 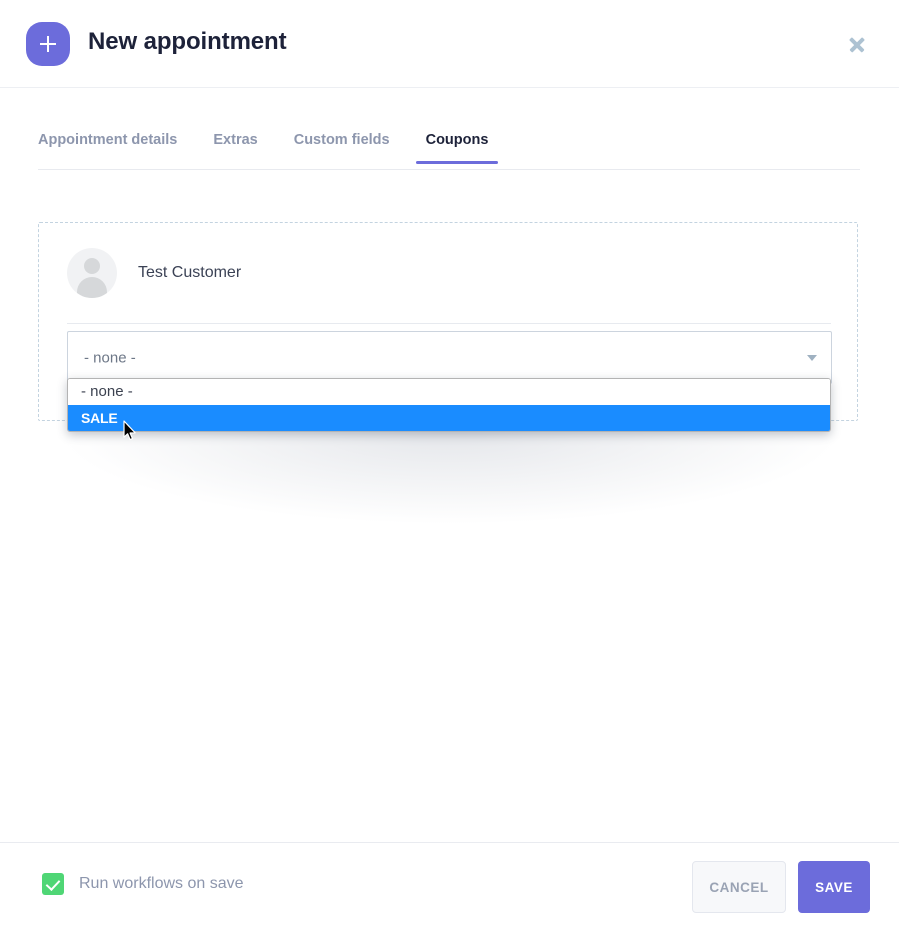 What do you see at coordinates (449, 418) in the screenshot?
I see `dropdown-option-sale: SALE` at bounding box center [449, 418].